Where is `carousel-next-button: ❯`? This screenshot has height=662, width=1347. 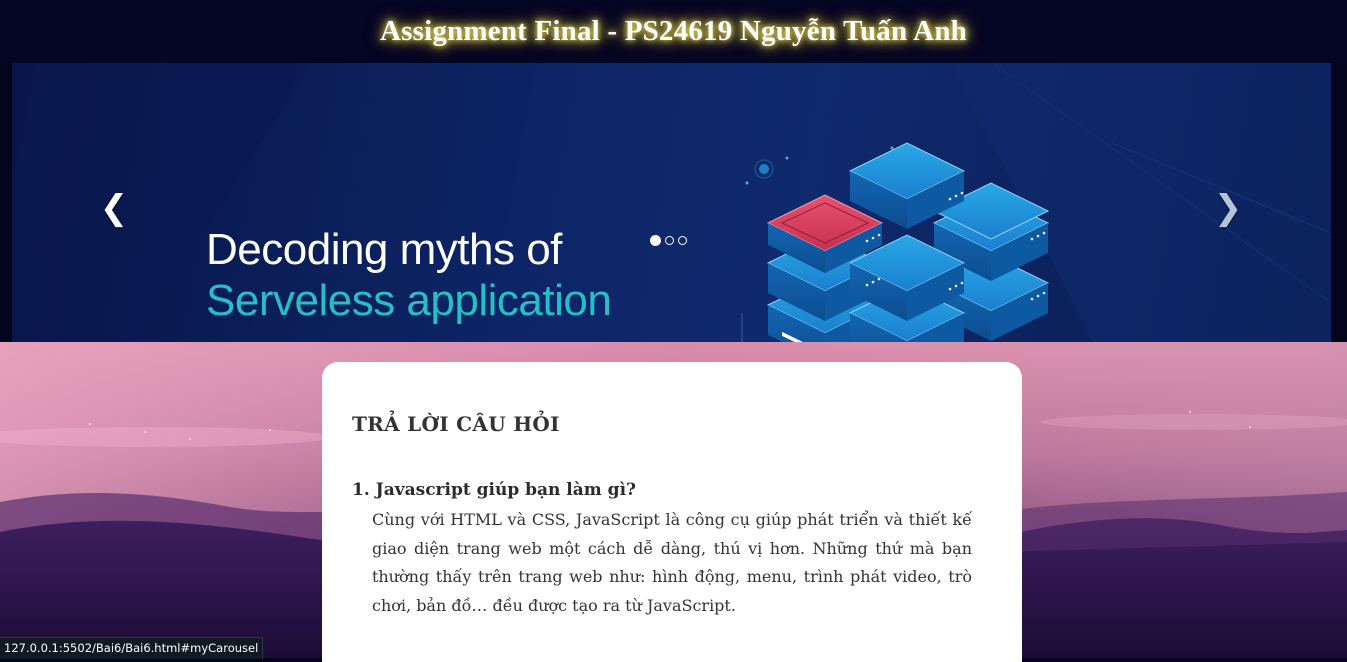 carousel-next-button: ❯ is located at coordinates (1228, 208).